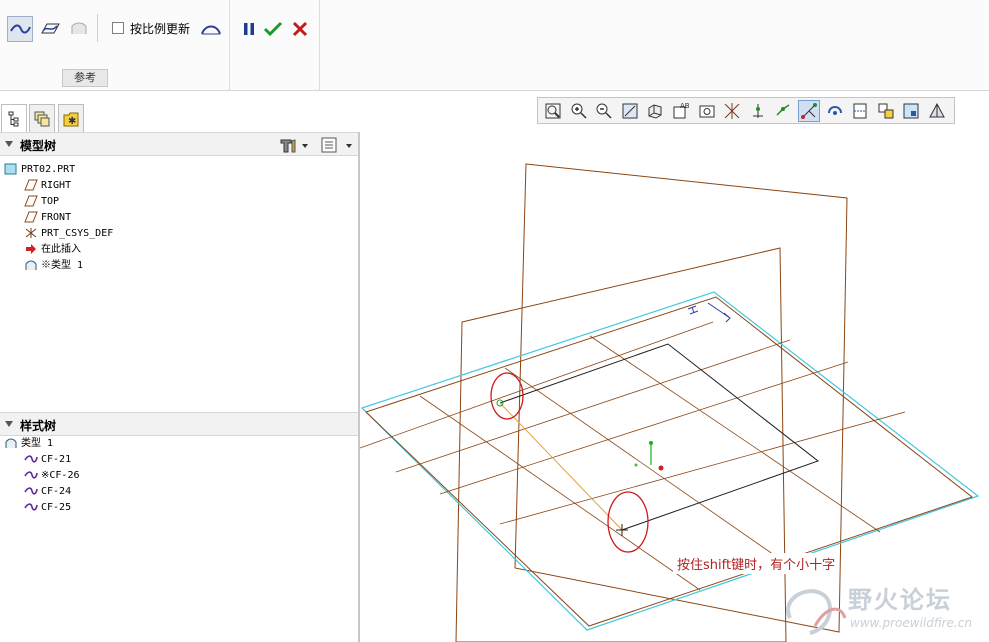  I want to click on model-tree-tab, so click(14, 118).